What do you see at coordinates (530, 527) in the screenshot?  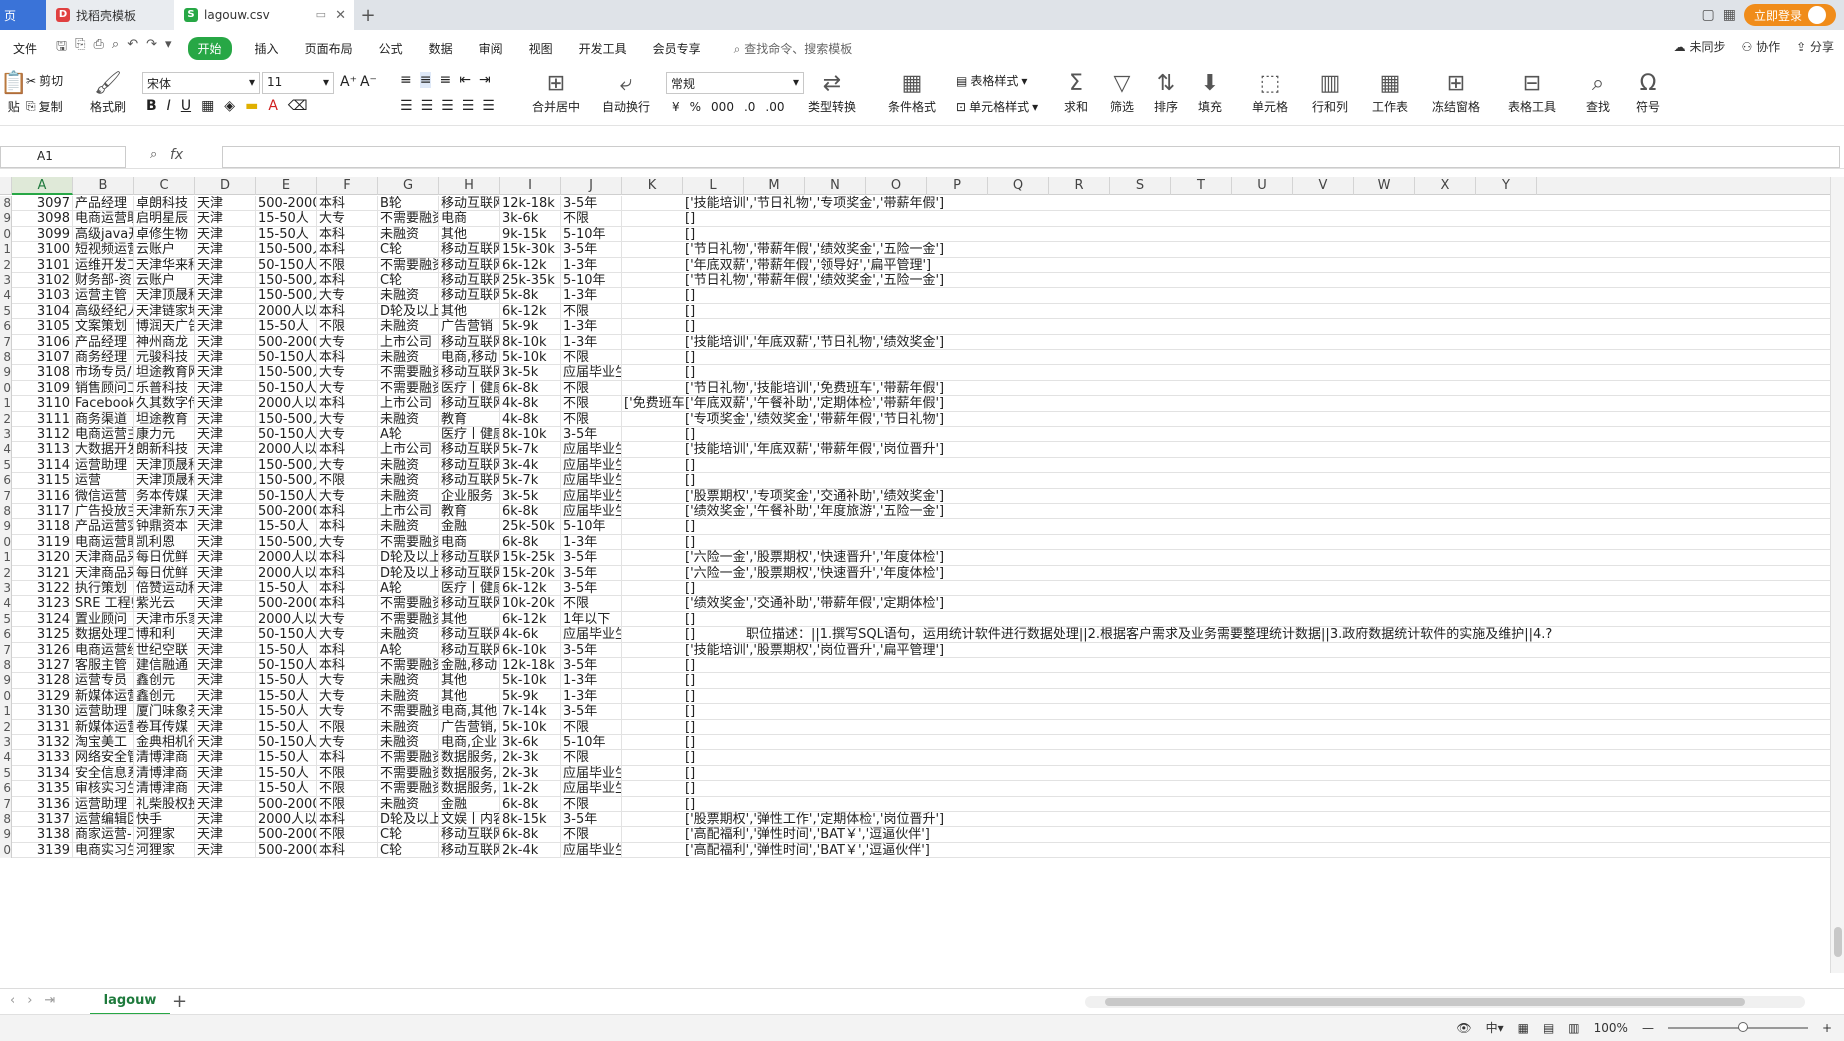 I see `cell-i: 25k-50k` at bounding box center [530, 527].